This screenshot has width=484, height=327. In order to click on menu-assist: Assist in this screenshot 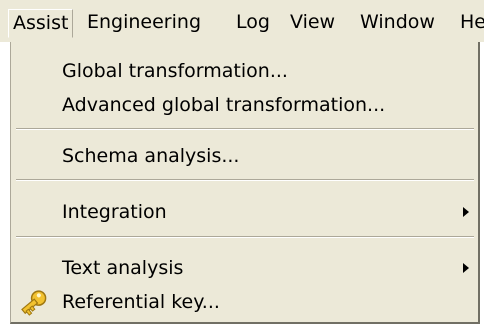, I will do `click(41, 23)`.